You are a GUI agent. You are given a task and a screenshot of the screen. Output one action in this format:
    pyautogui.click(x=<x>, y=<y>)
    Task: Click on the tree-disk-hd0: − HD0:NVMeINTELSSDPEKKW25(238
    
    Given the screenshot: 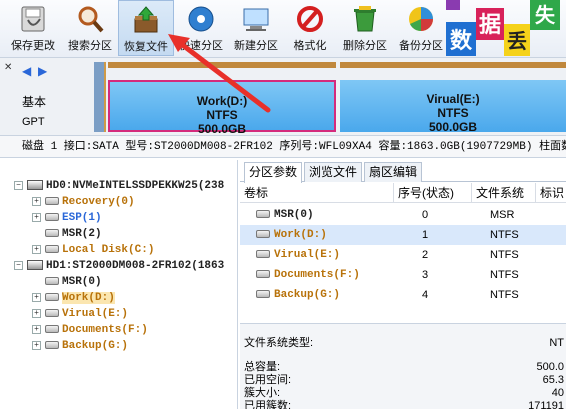 What is the action you would take?
    pyautogui.click(x=119, y=186)
    